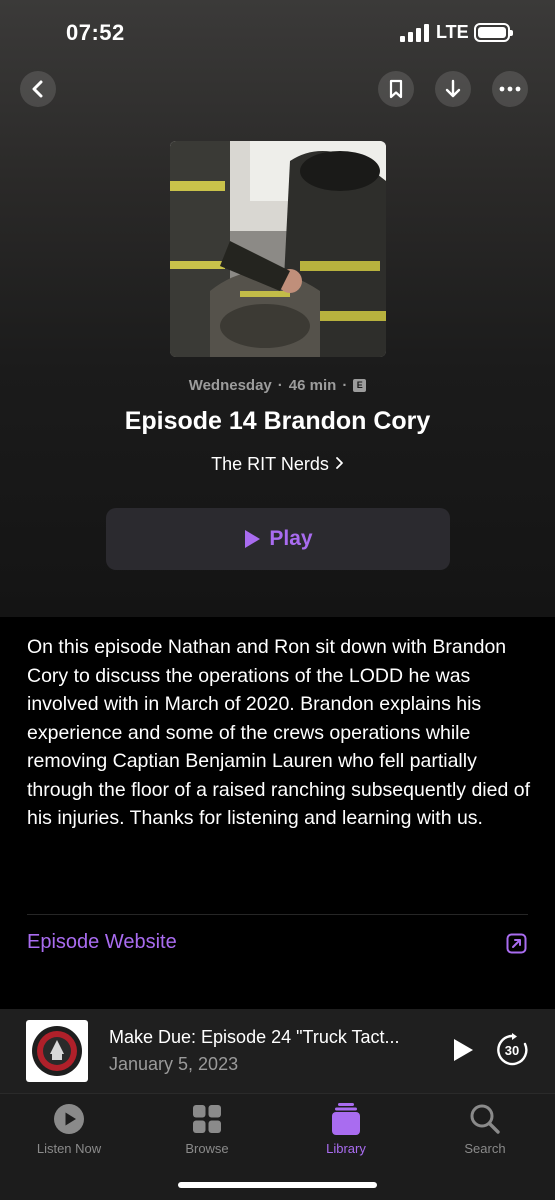  I want to click on network-label: LTE, so click(452, 32).